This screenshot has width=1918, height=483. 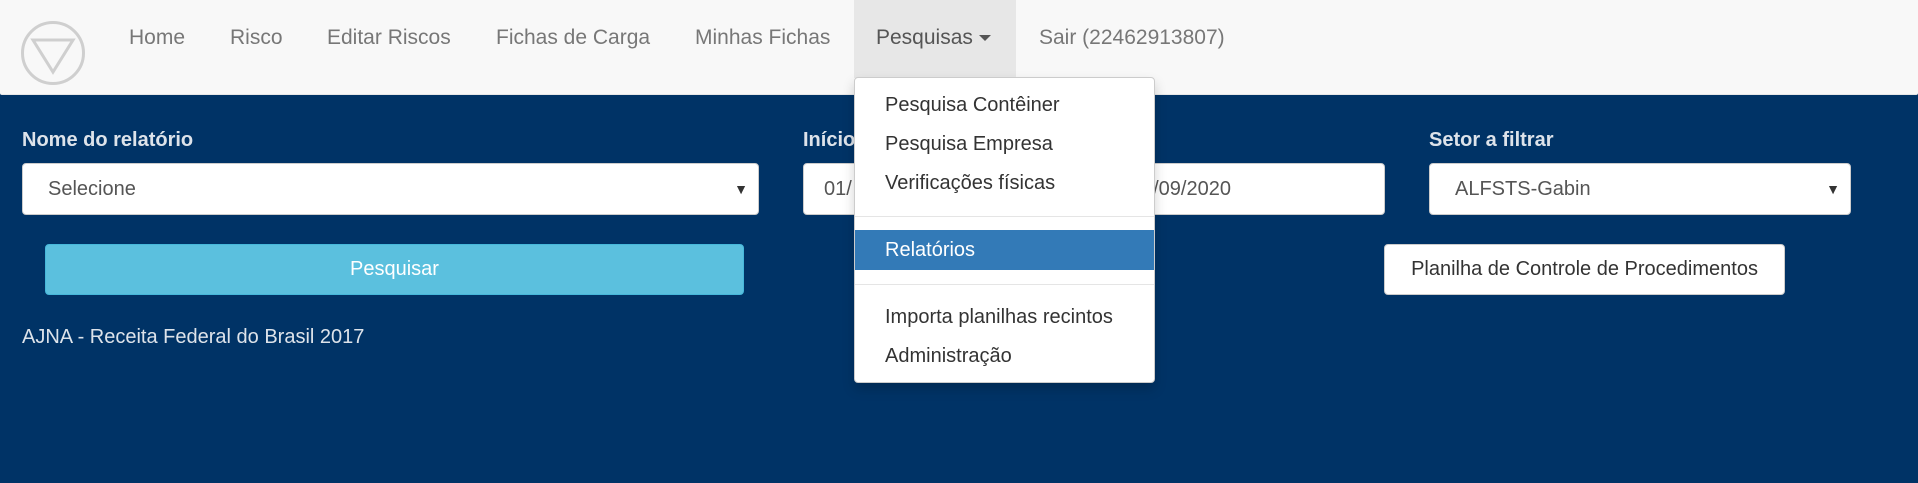 What do you see at coordinates (924, 37) in the screenshot?
I see `nav-pesquisas-label: Pesquisas` at bounding box center [924, 37].